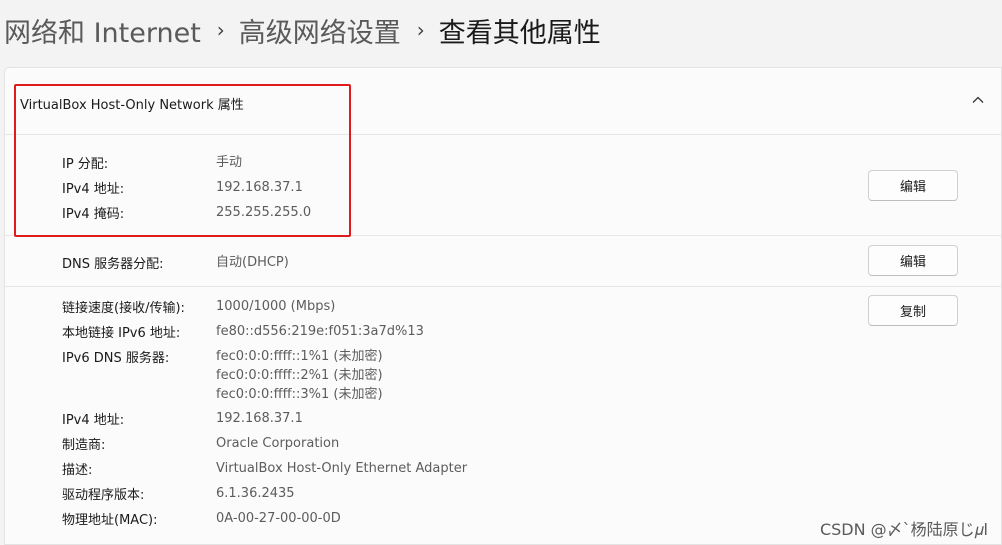 The width and height of the screenshot is (1002, 545). What do you see at coordinates (278, 518) in the screenshot?
I see `mac-address-value: 0A-00-27-00-00-0D` at bounding box center [278, 518].